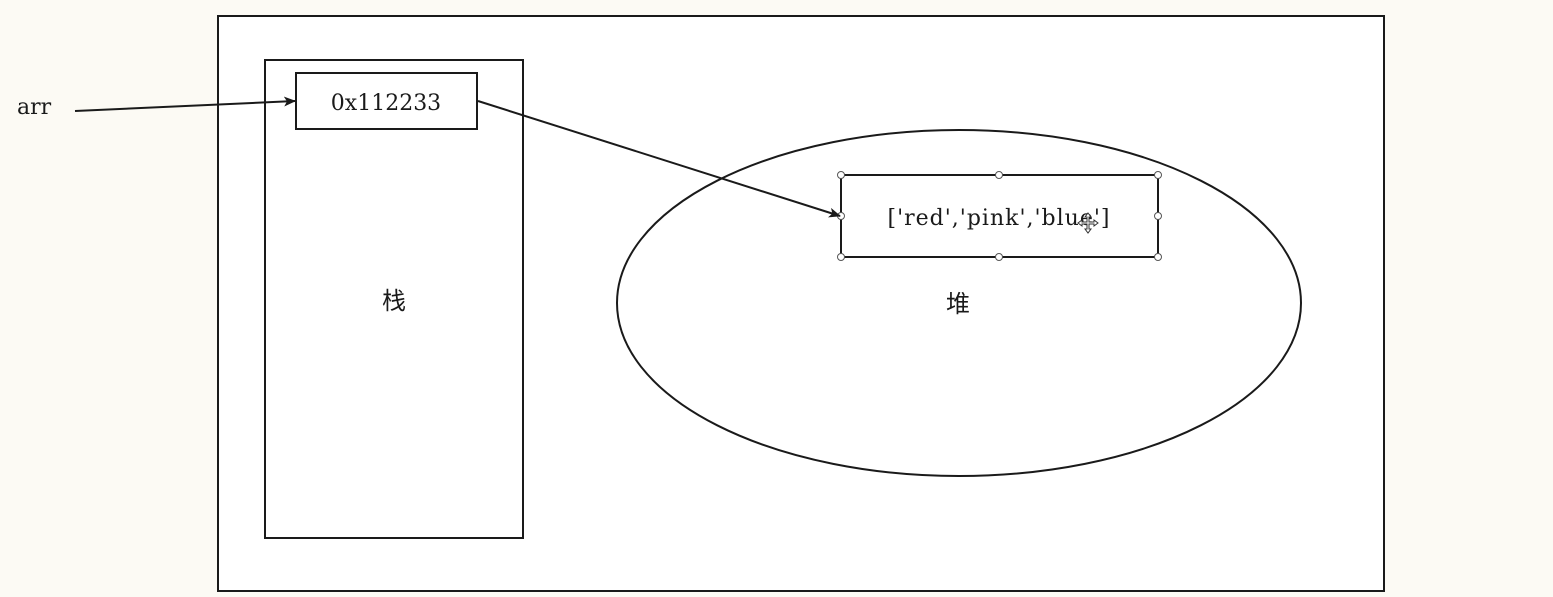  I want to click on handle-bottom-left, so click(841, 257).